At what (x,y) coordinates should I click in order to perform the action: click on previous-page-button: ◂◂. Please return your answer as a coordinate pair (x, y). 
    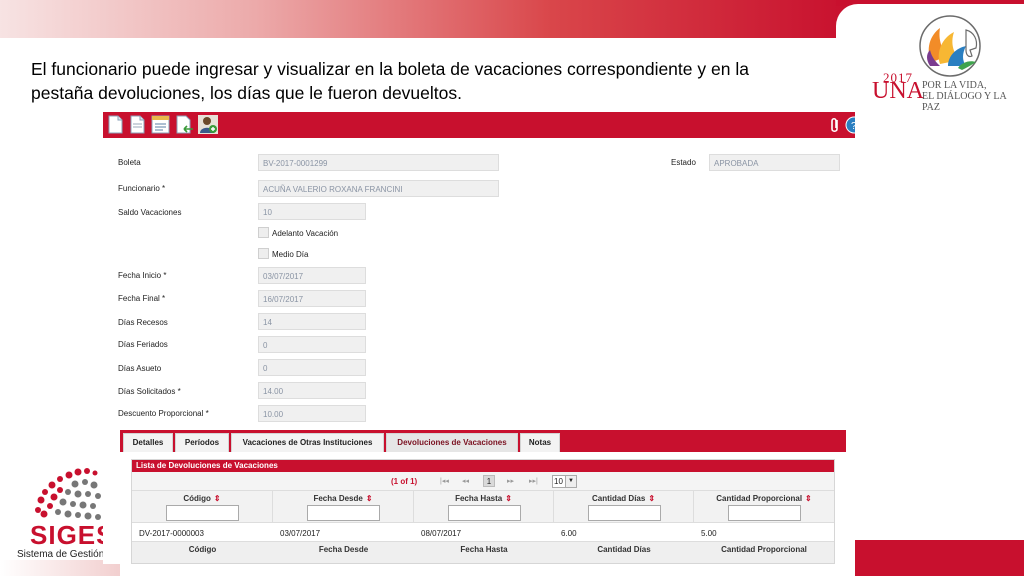
    Looking at the image, I should click on (465, 481).